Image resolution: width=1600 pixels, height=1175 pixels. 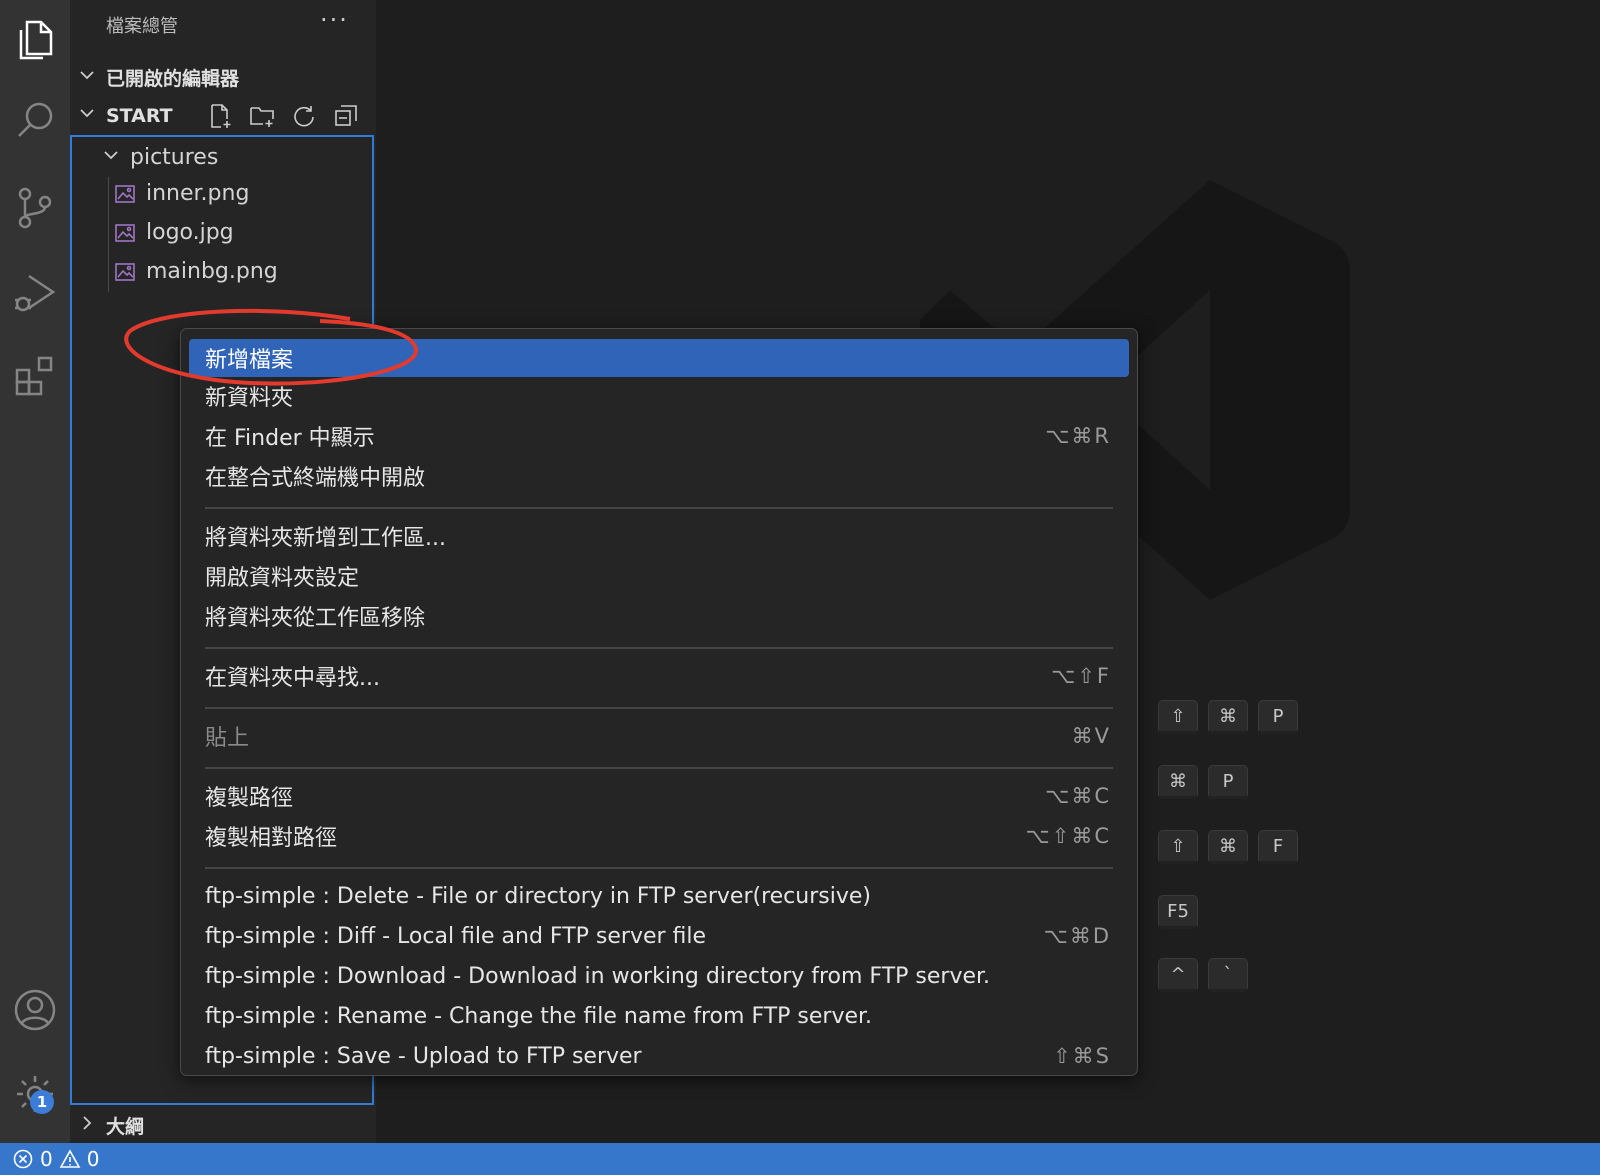 I want to click on key-cap: F5, so click(x=1178, y=912).